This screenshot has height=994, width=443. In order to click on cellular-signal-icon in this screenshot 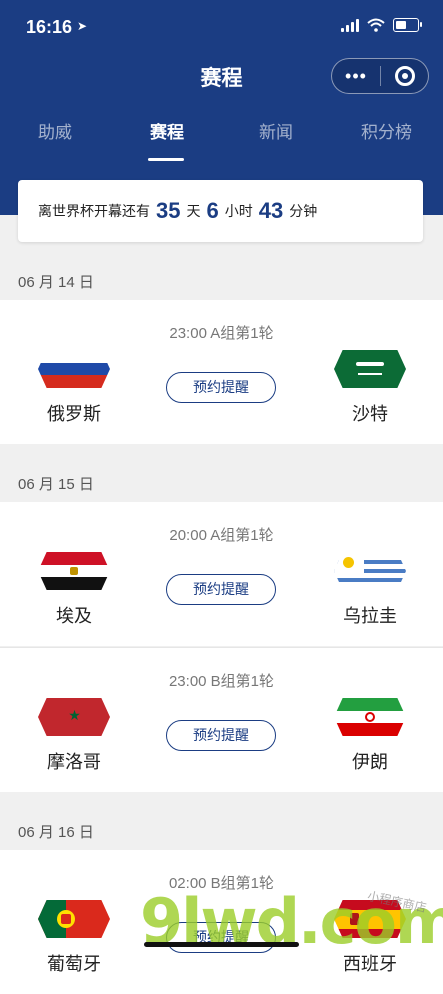, I will do `click(350, 25)`.